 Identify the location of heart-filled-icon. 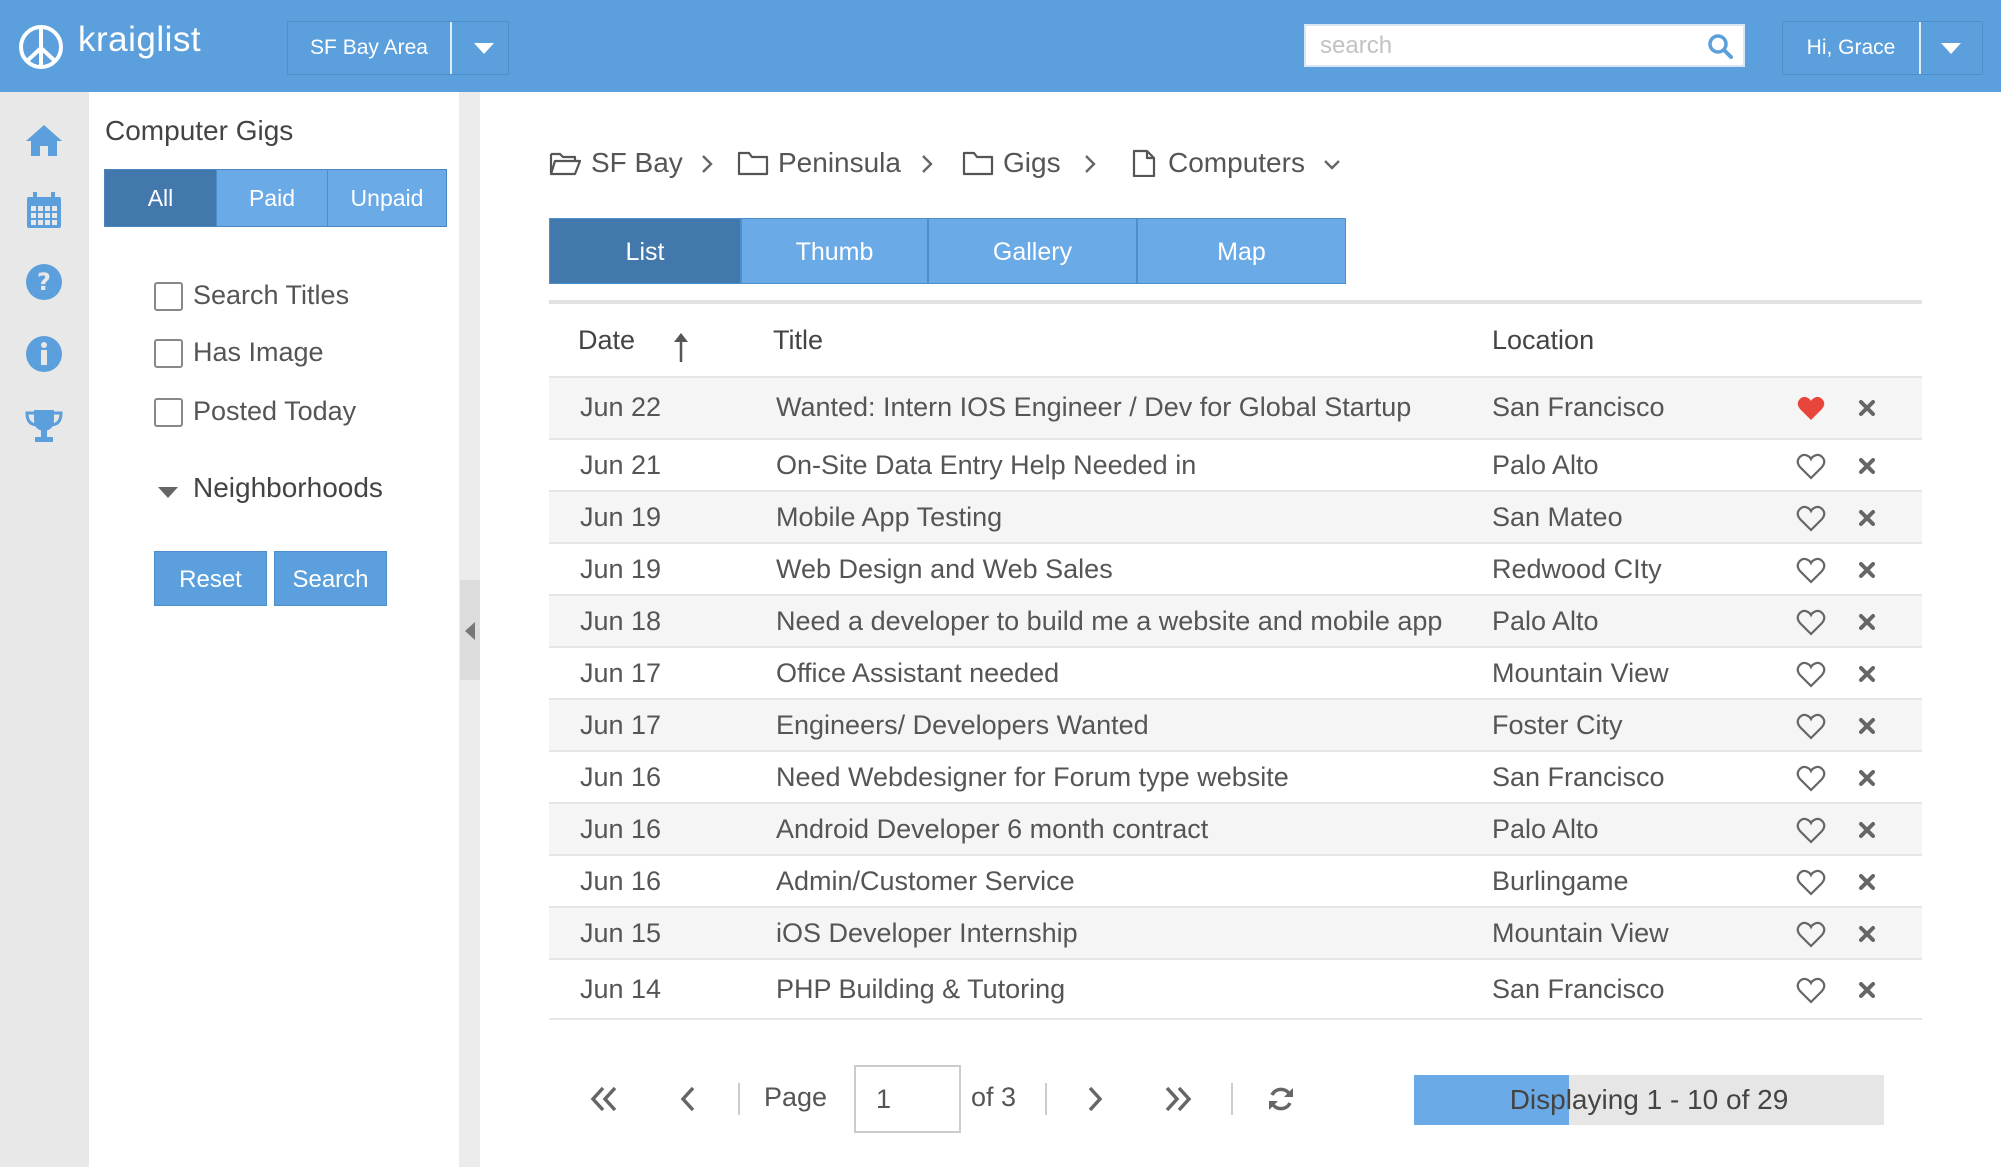
(1811, 408).